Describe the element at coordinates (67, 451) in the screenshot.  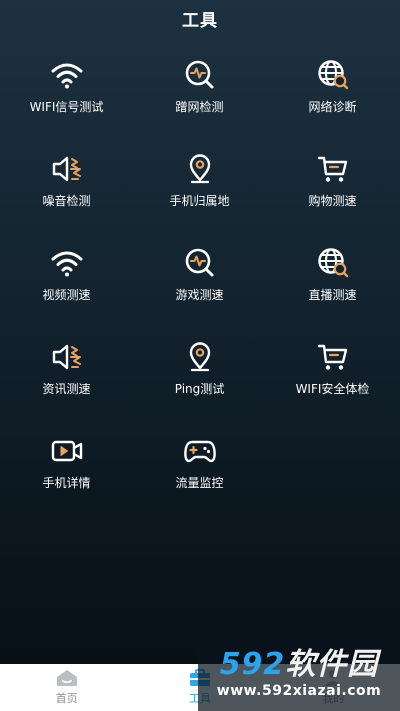
I see `video-camera-icon` at that location.